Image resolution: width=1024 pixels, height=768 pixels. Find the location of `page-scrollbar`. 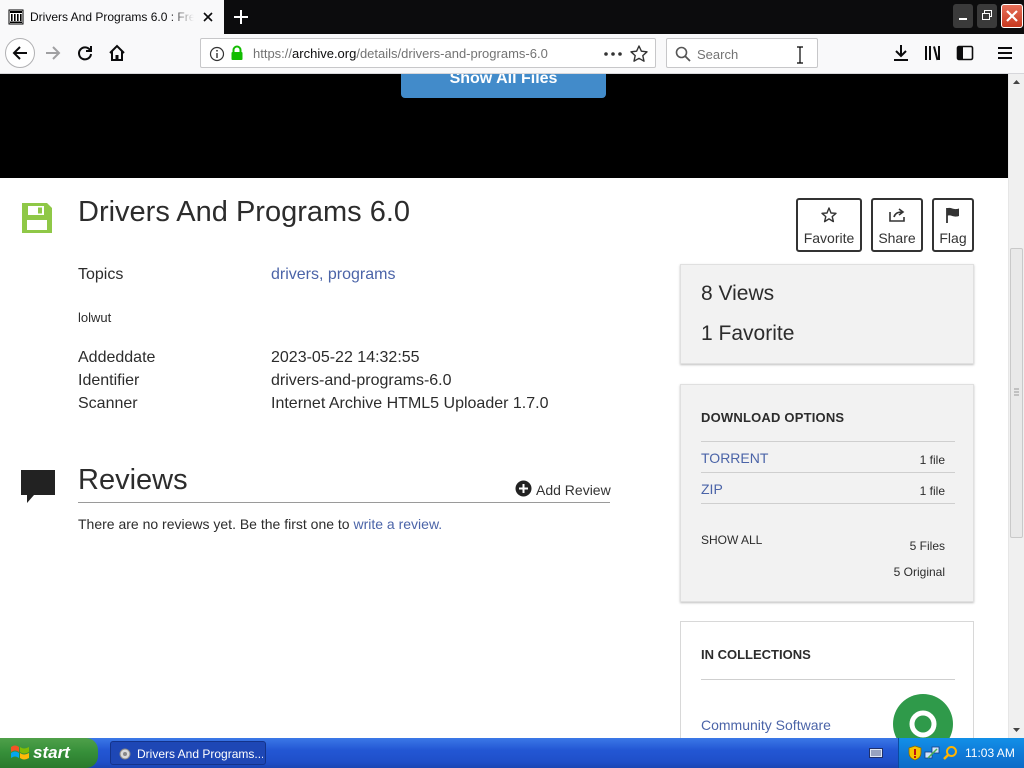

page-scrollbar is located at coordinates (1016, 406).